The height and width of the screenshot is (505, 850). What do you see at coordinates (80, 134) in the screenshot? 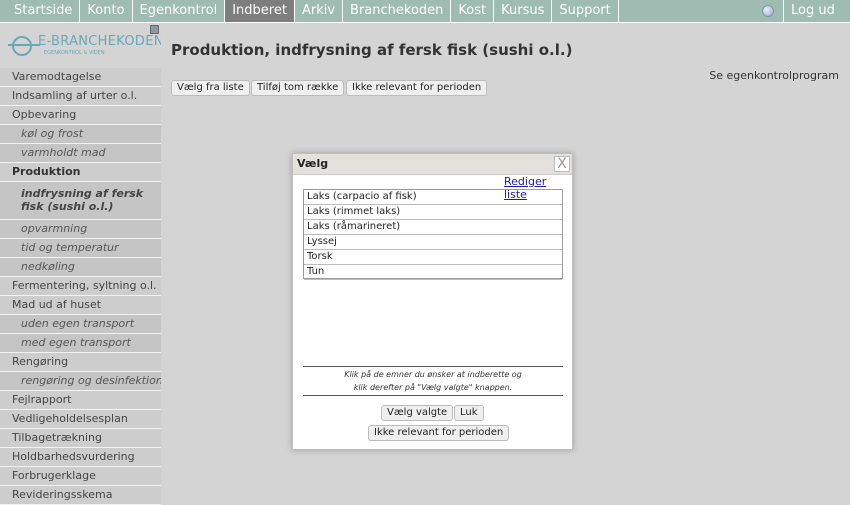
I see `sidebar-item-kol-og-frost: køl og frost` at bounding box center [80, 134].